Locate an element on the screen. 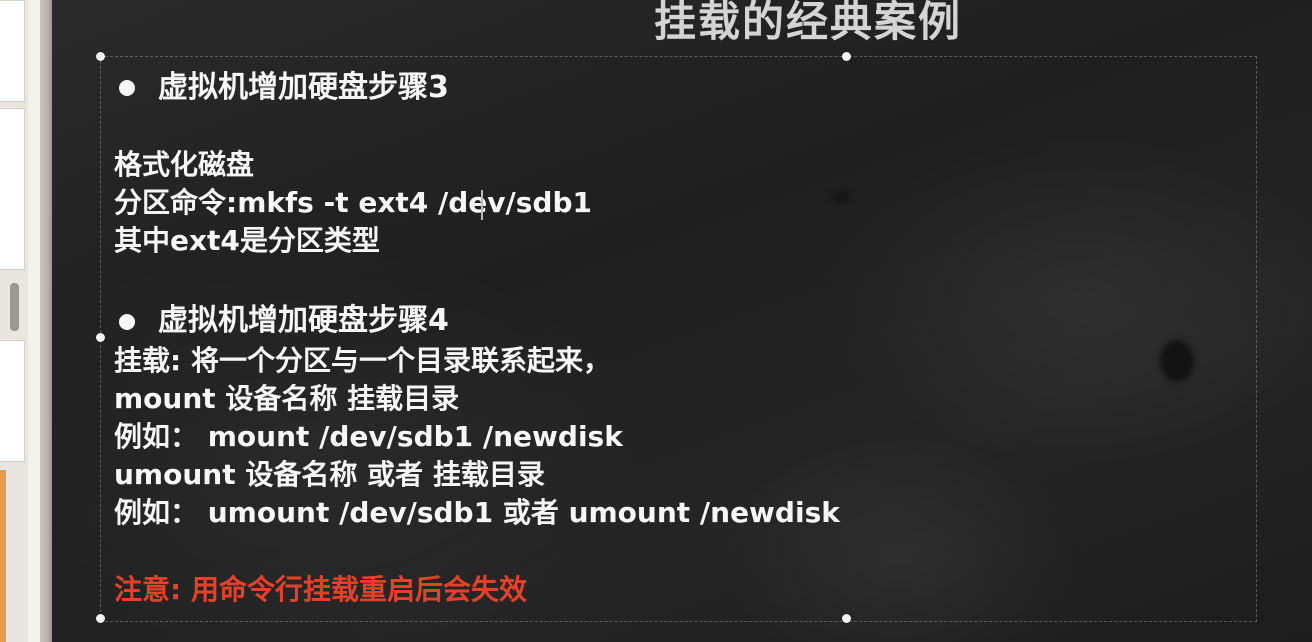  slide-title: 挂载的经典案例 is located at coordinates (808, 24).